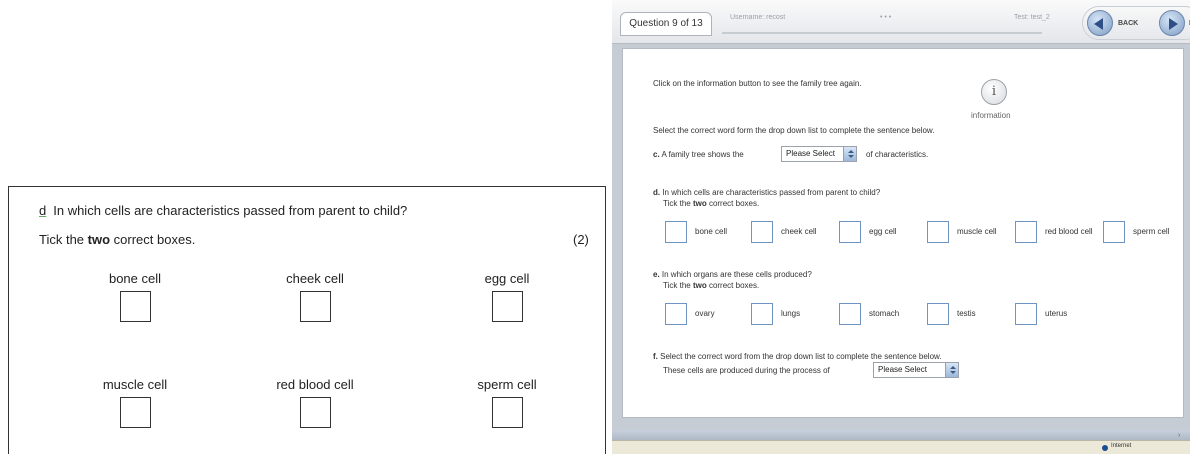  I want to click on information-button: i, so click(994, 92).